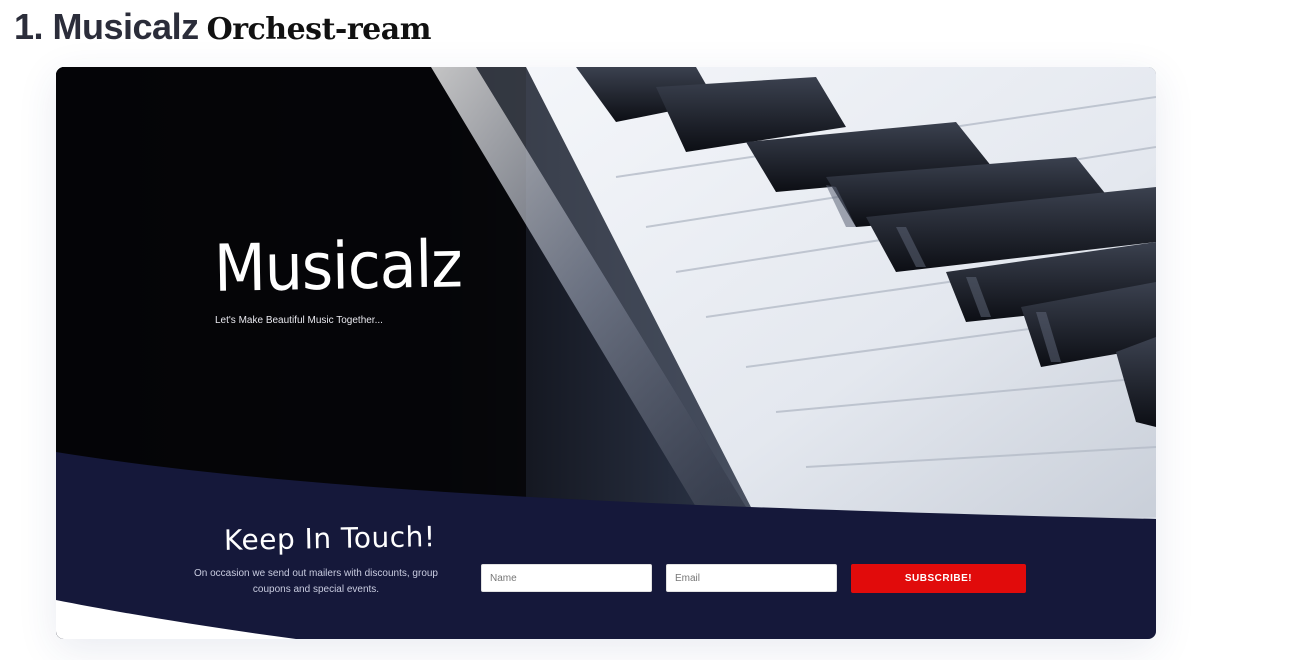 Image resolution: width=1297 pixels, height=660 pixels. What do you see at coordinates (751, 578) in the screenshot?
I see `email-input` at bounding box center [751, 578].